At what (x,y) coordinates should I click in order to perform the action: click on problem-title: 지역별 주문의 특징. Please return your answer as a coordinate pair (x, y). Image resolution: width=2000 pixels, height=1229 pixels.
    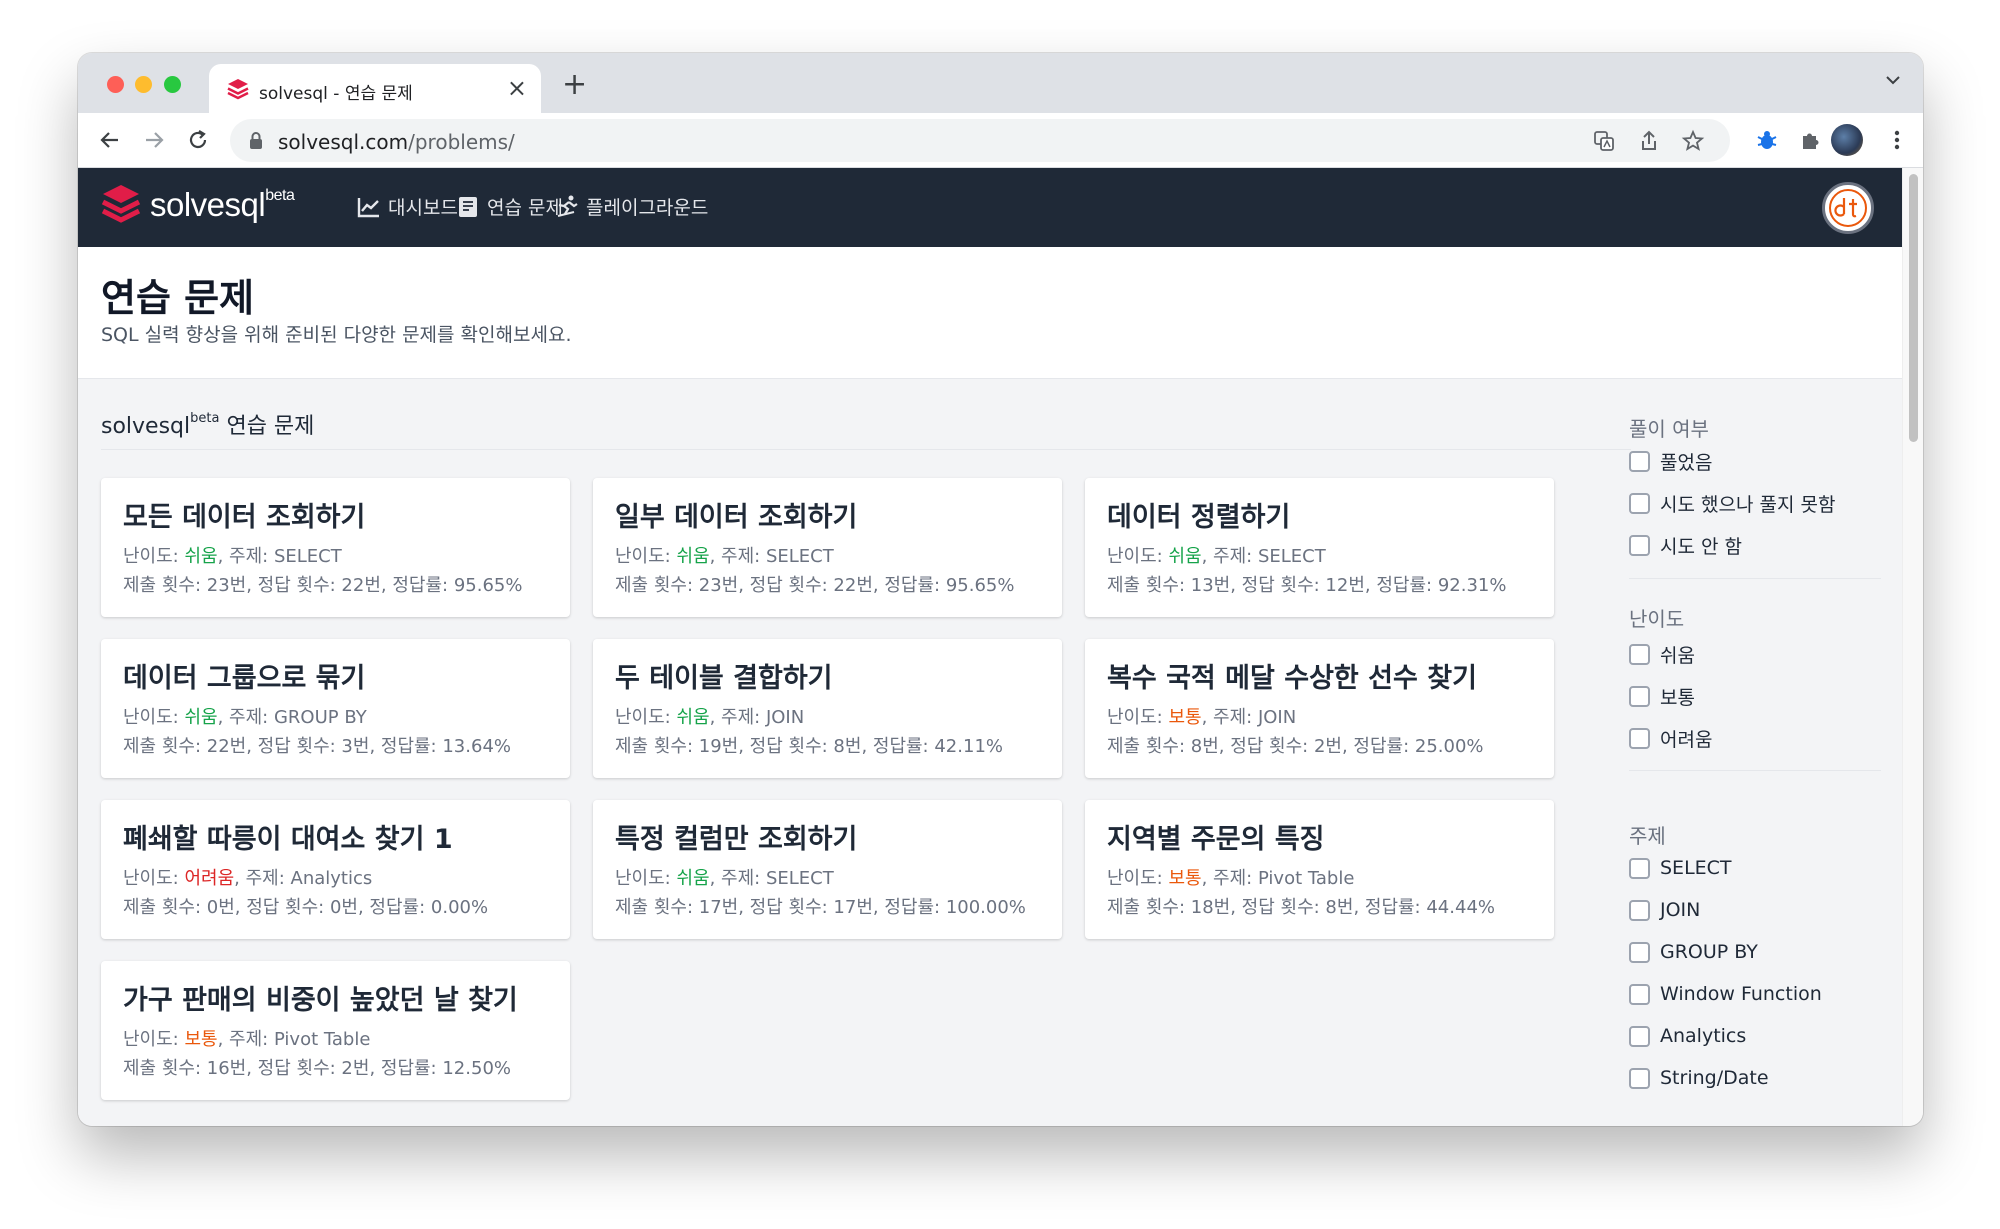
    Looking at the image, I should click on (1216, 836).